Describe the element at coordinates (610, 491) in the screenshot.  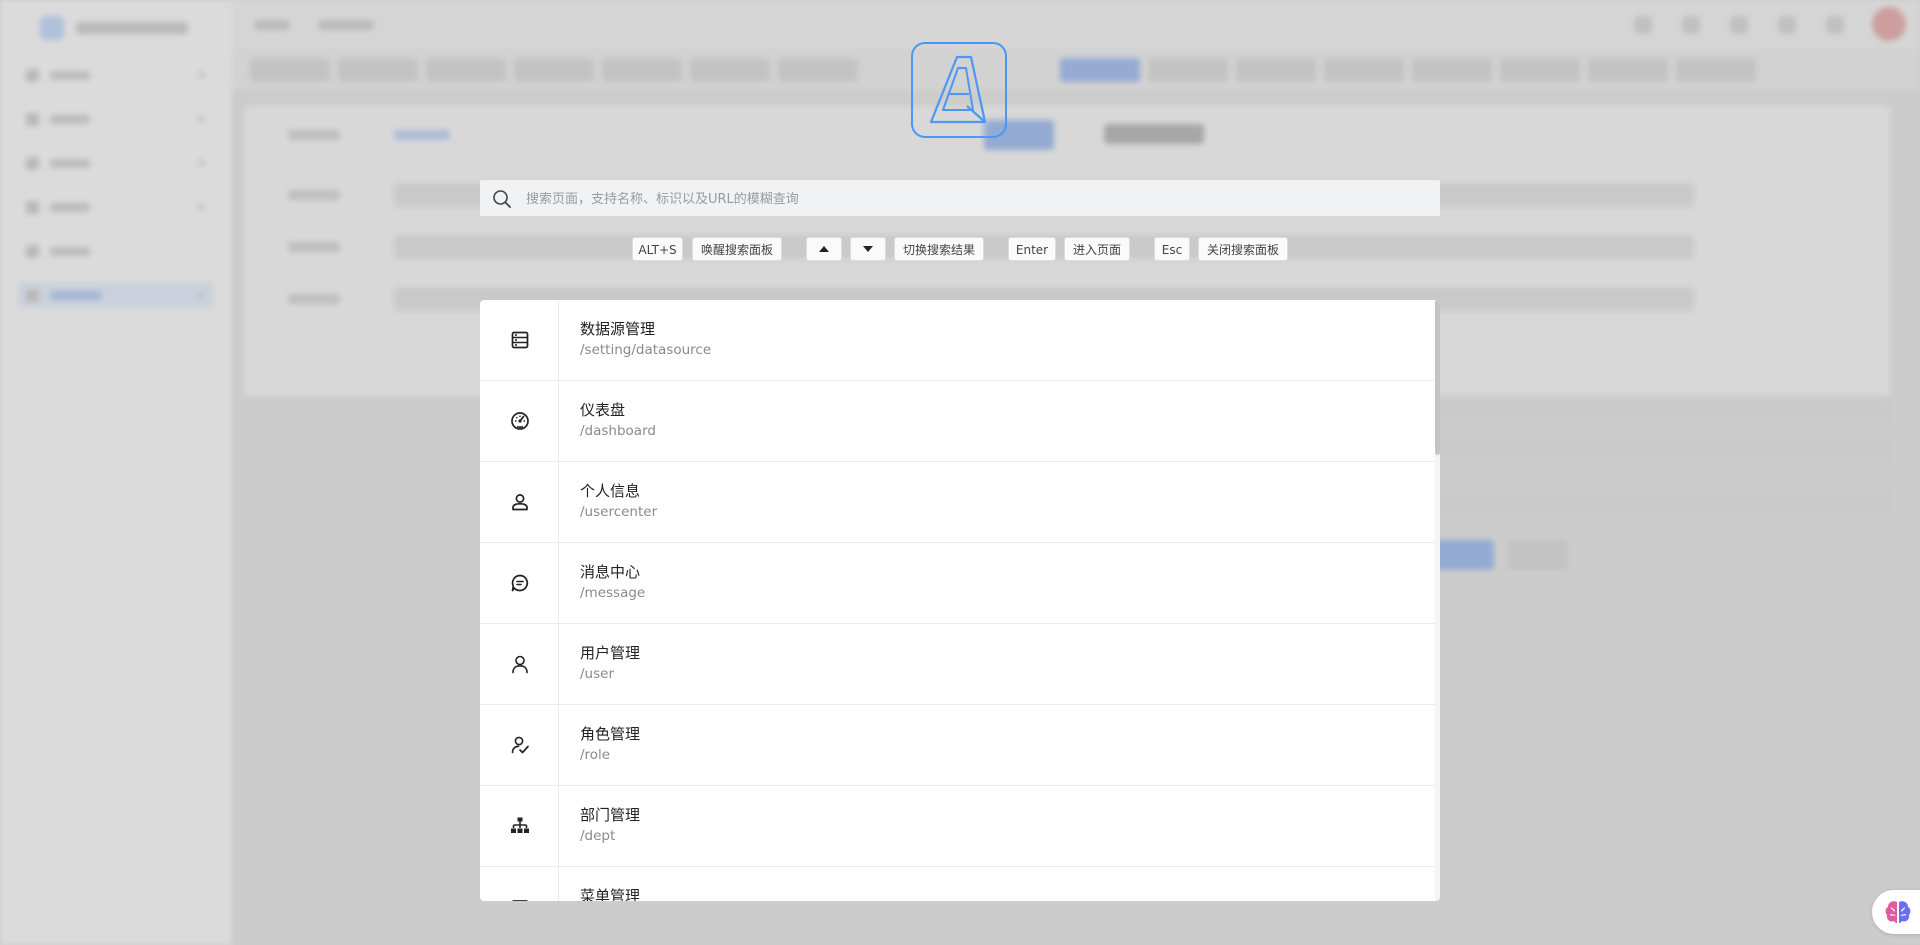
I see `result-name: 个人信息` at that location.